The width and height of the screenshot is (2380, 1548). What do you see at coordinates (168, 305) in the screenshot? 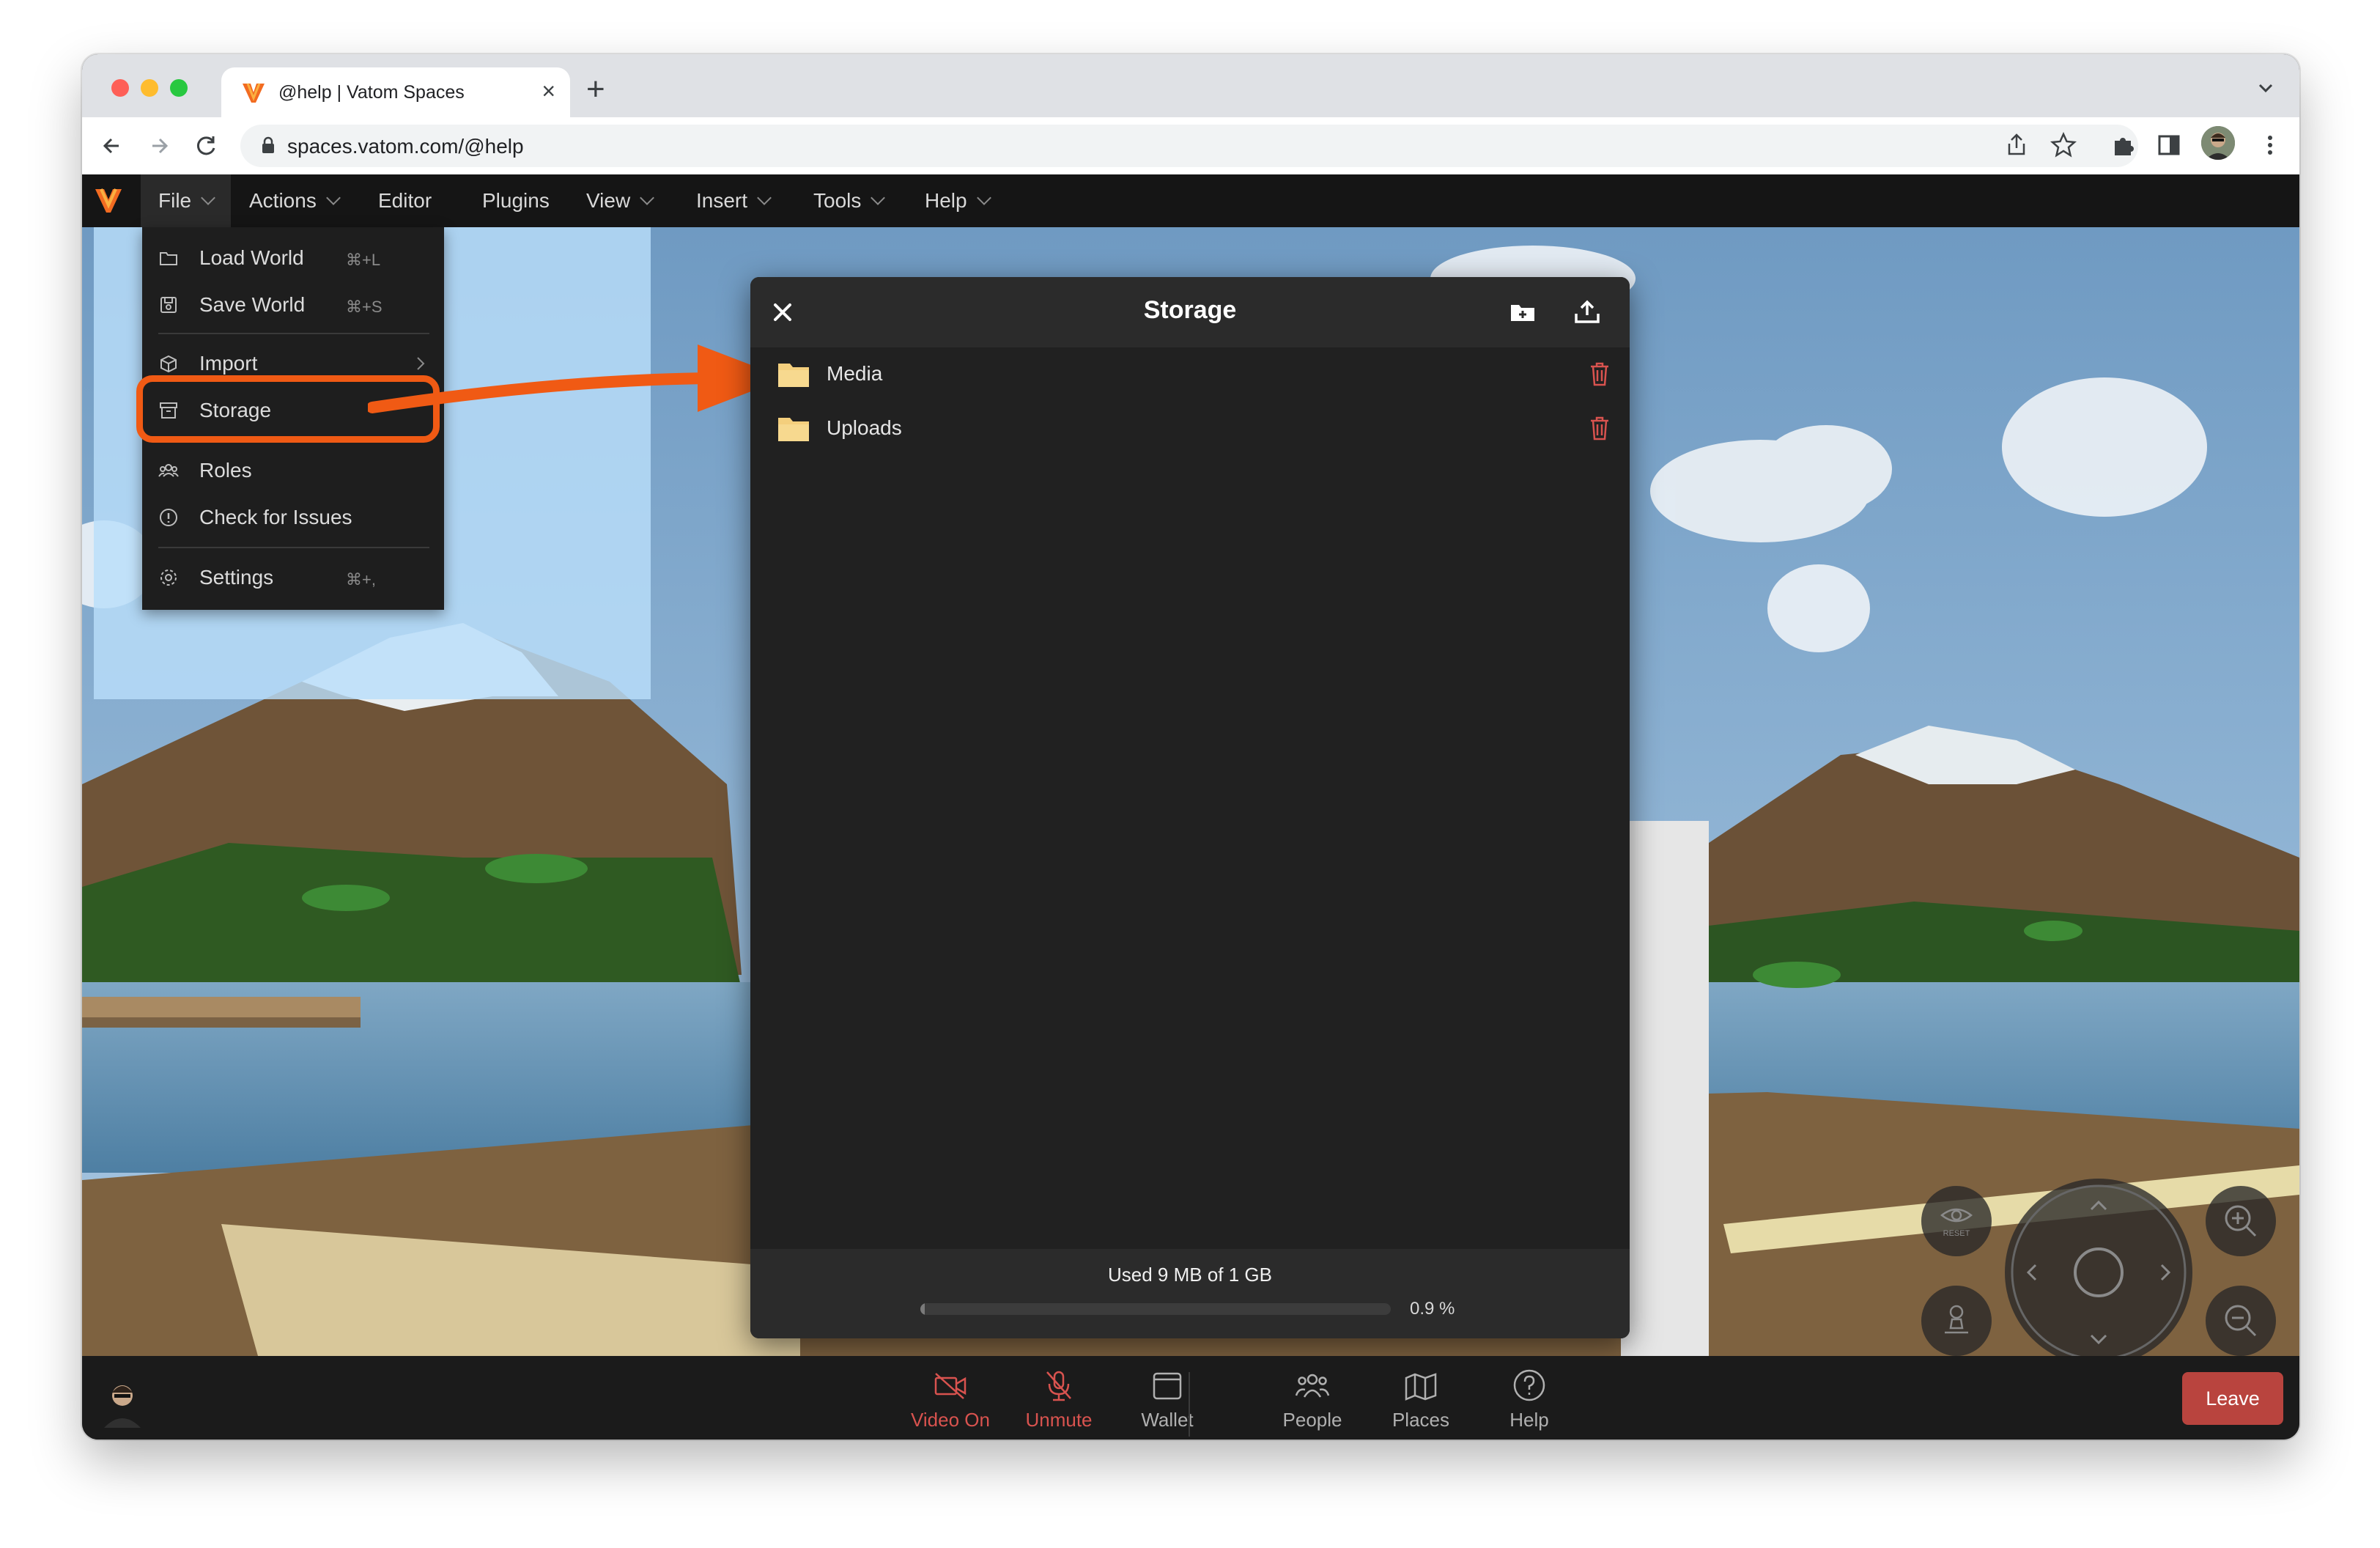
I see `save-icon` at bounding box center [168, 305].